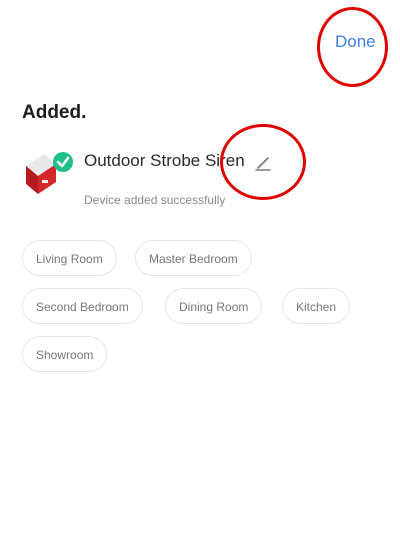 Image resolution: width=400 pixels, height=547 pixels. What do you see at coordinates (82, 306) in the screenshot?
I see `room-chip-second-bedroom: Second Bedroom` at bounding box center [82, 306].